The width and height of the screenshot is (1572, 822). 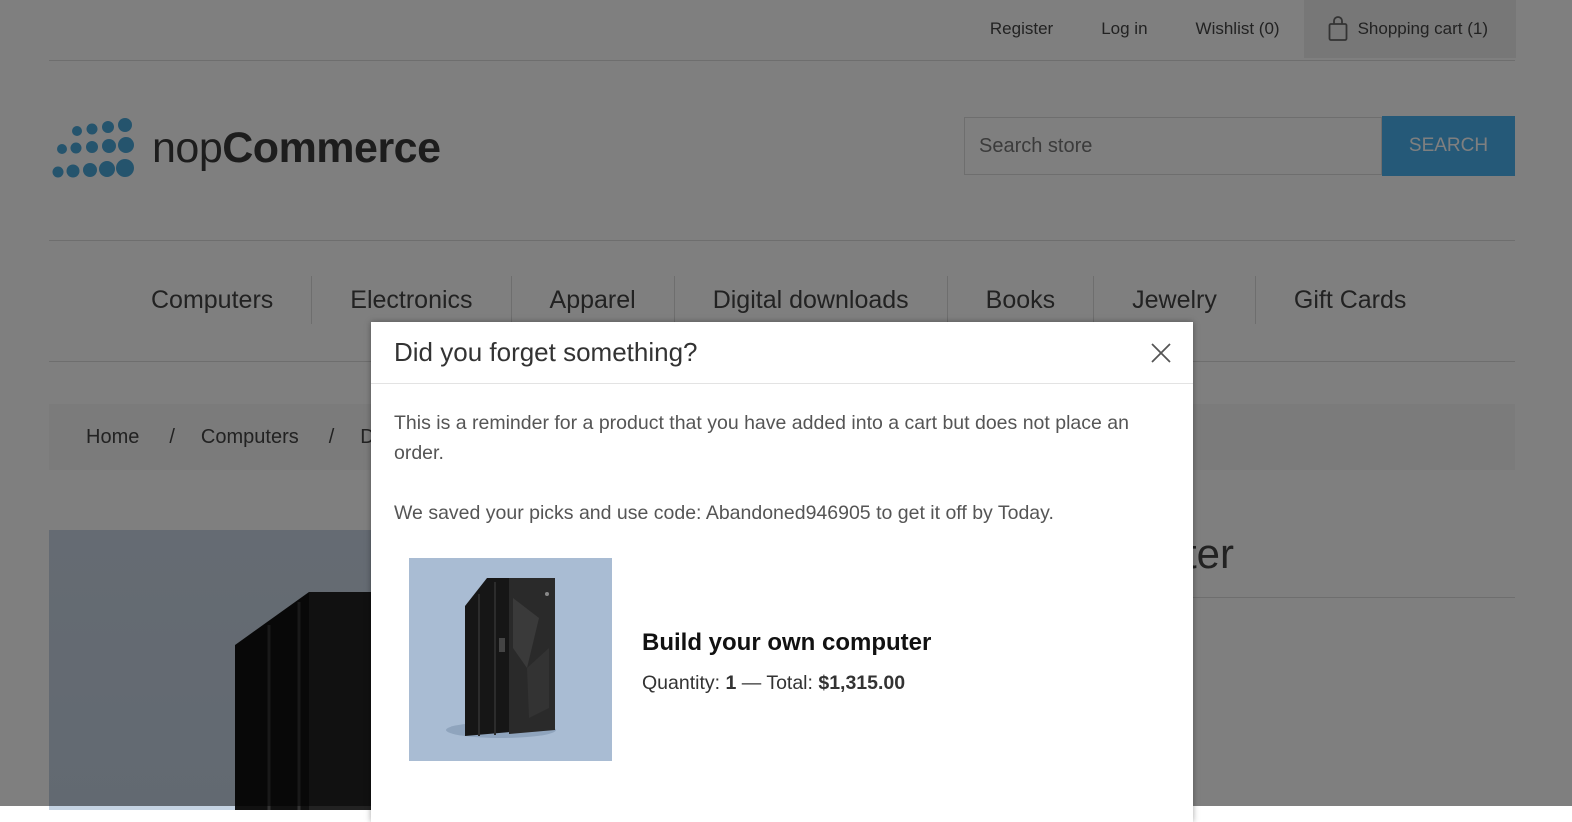 What do you see at coordinates (546, 352) in the screenshot?
I see `modal-title: Did you forget something?` at bounding box center [546, 352].